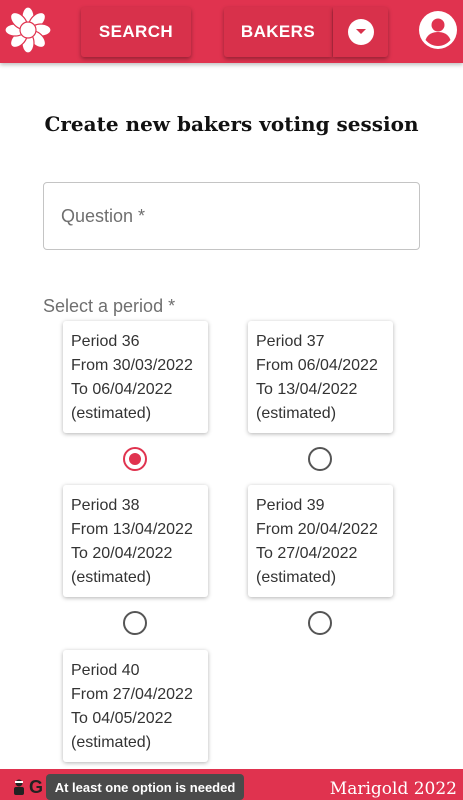  Describe the element at coordinates (19, 787) in the screenshot. I see `person-icon` at that location.